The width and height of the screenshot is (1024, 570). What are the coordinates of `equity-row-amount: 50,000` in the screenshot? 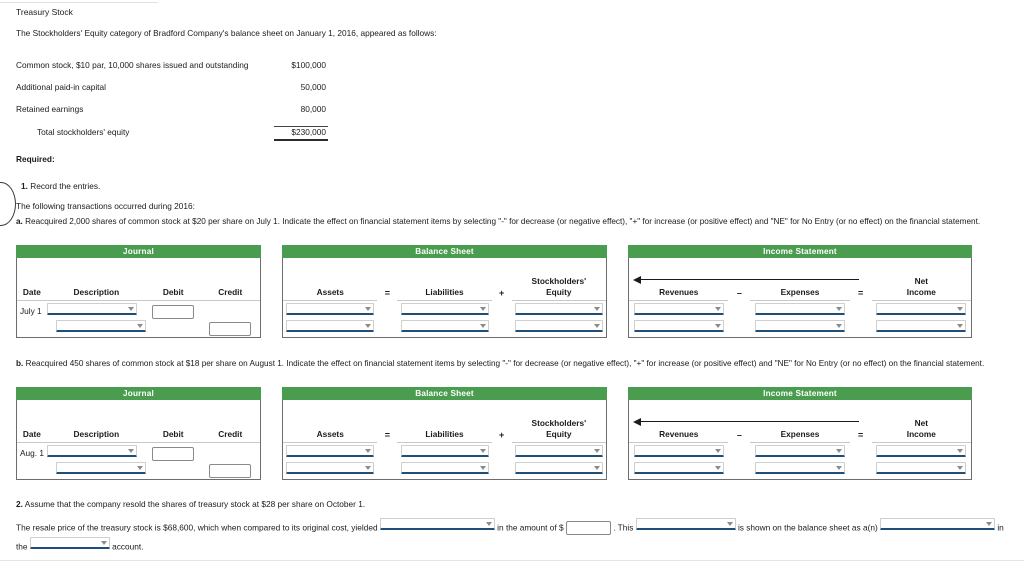 It's located at (313, 87).